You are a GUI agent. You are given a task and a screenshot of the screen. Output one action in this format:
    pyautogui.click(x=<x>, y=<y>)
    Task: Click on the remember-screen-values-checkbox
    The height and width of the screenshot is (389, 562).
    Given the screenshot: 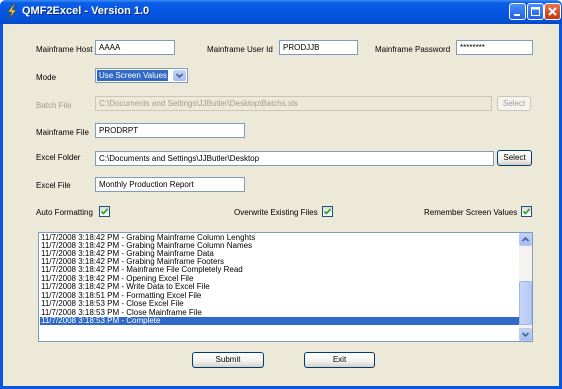 What is the action you would take?
    pyautogui.click(x=526, y=211)
    